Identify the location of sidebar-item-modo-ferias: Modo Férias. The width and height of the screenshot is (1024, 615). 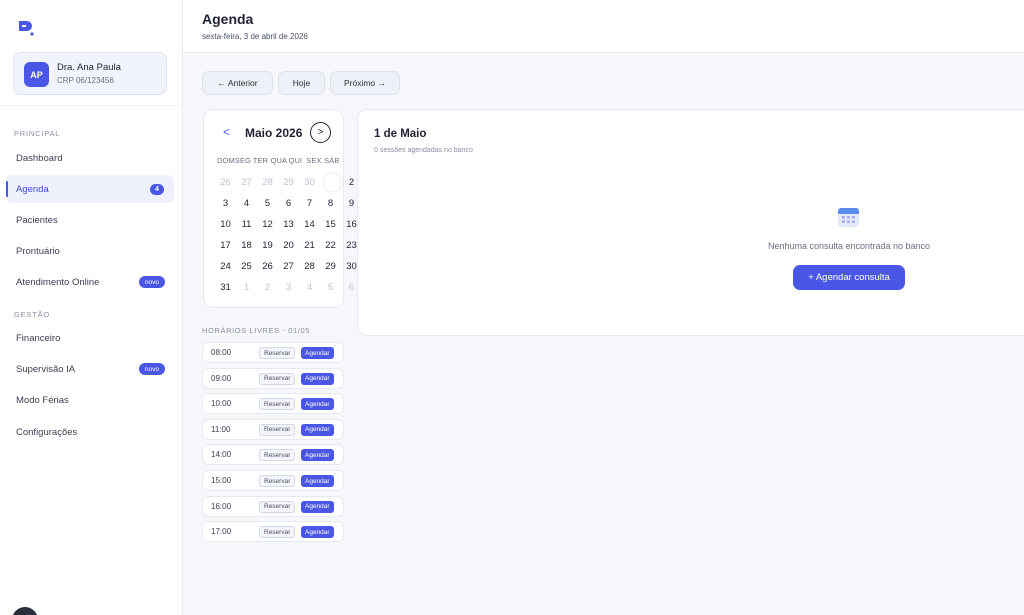
(90, 400).